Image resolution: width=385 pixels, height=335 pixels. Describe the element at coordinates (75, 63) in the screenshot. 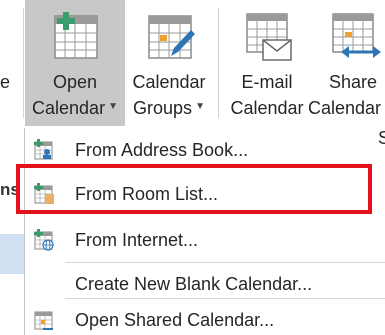

I see `open-calendar-button: Open Calendar ▼` at that location.